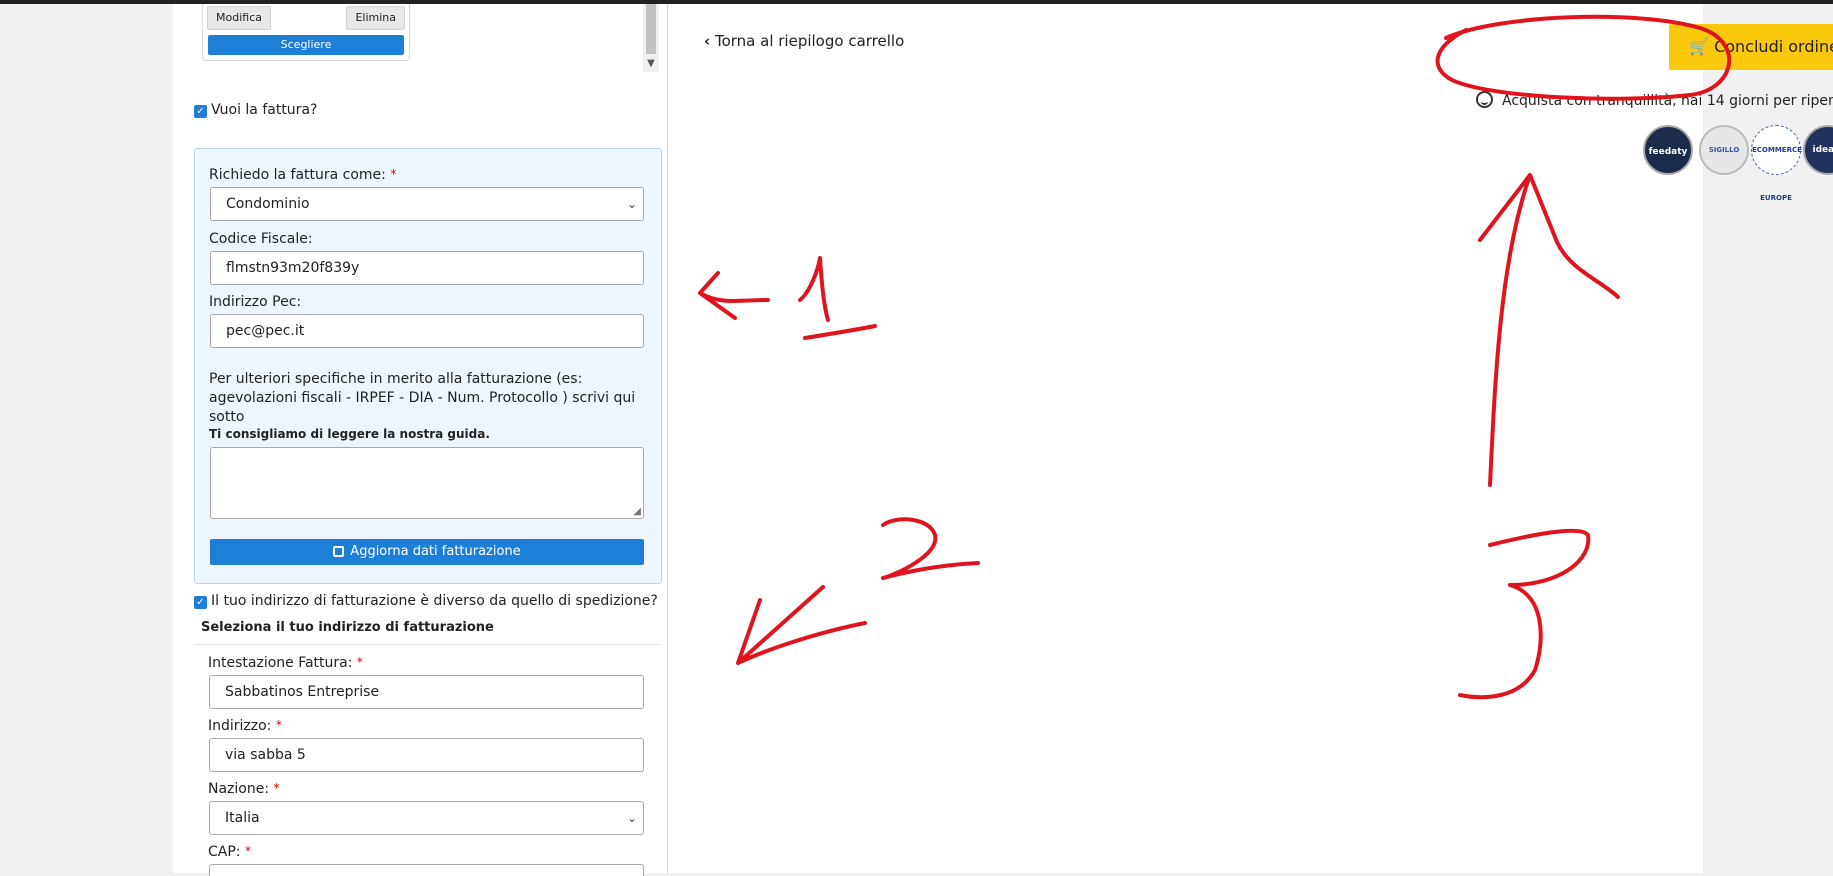  I want to click on resize-handle-icon: ◢, so click(637, 512).